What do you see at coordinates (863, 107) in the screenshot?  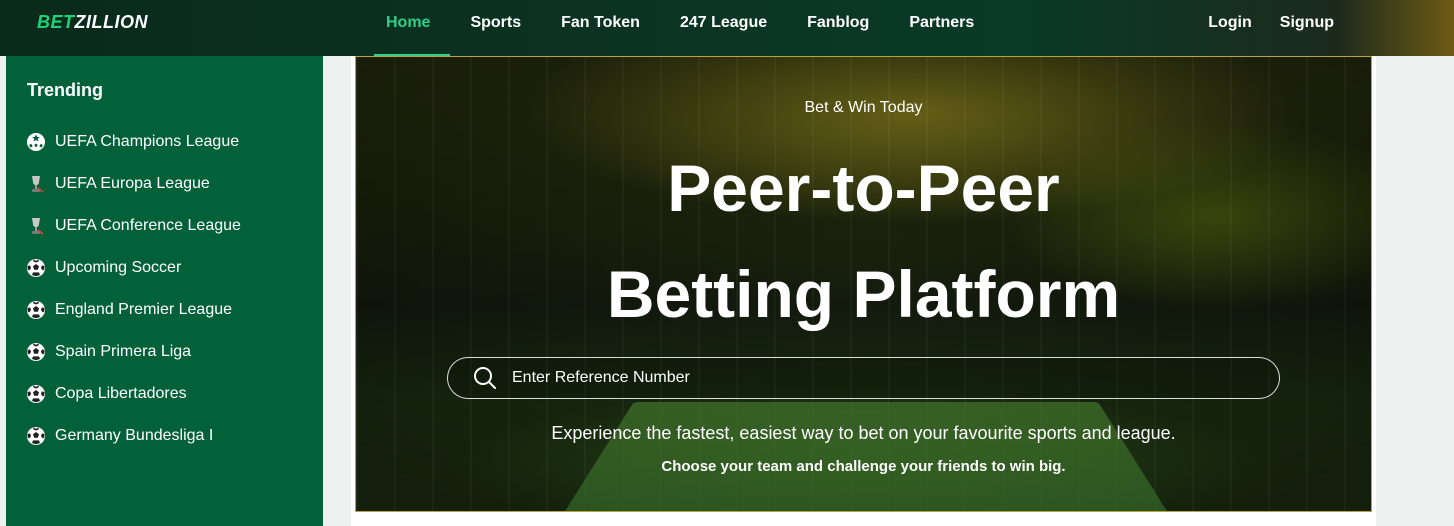 I see `hero-subtitle: Bet & Win Today` at bounding box center [863, 107].